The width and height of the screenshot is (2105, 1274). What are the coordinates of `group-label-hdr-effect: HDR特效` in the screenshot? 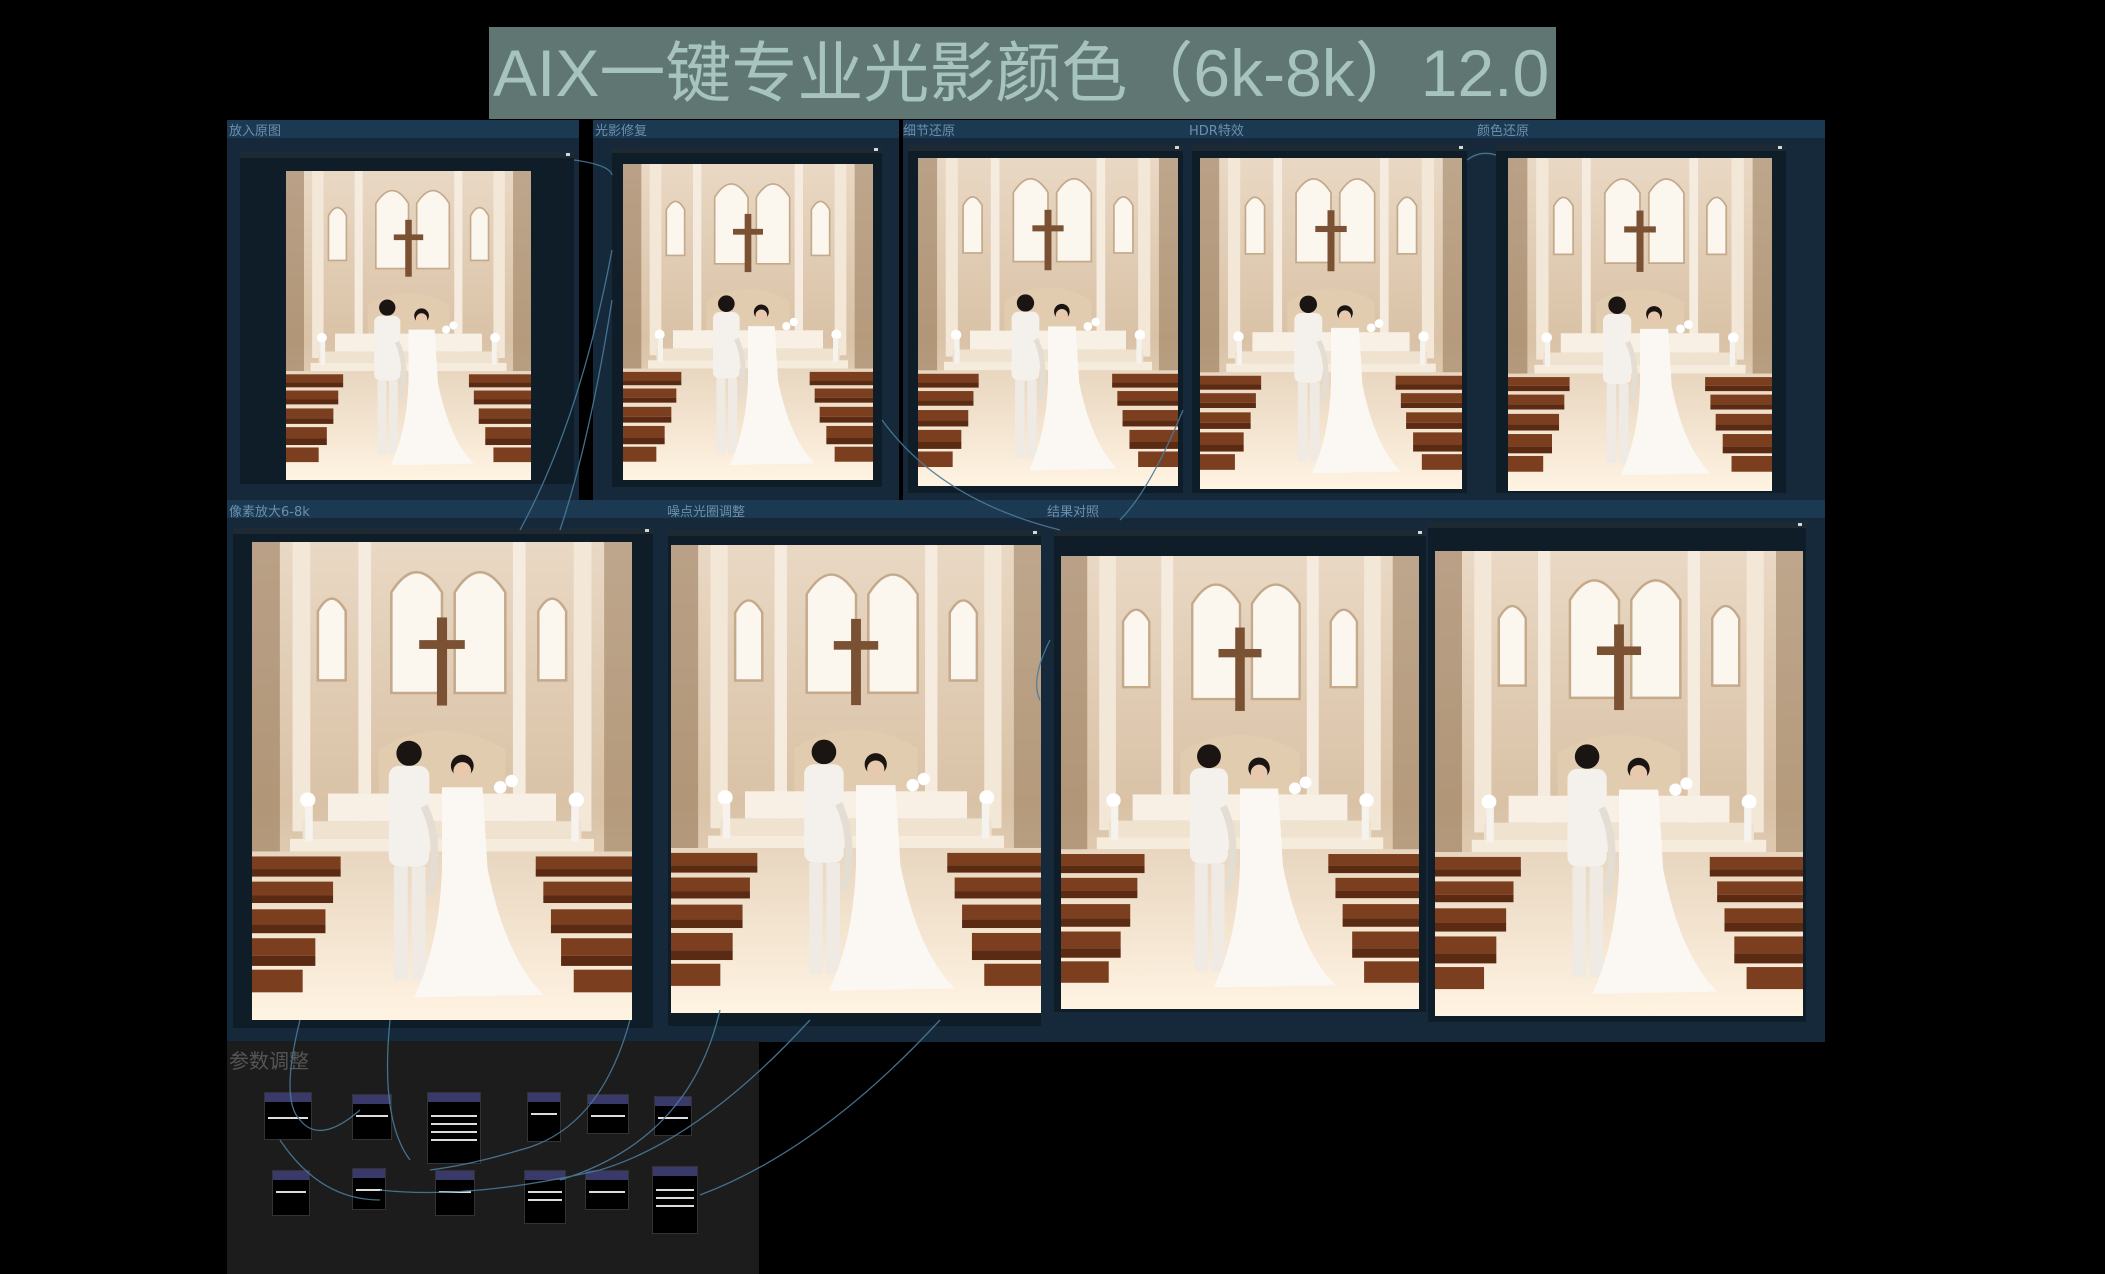 It's located at (1216, 131).